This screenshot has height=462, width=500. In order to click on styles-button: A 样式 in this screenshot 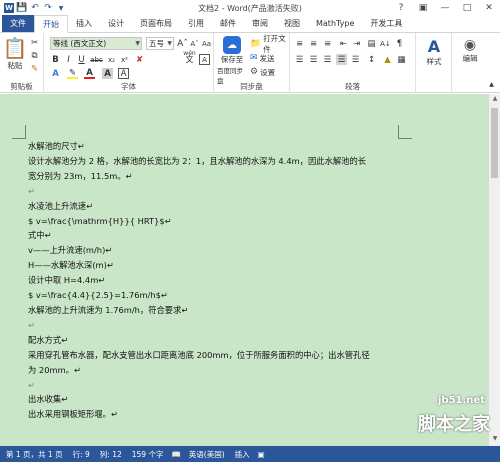, I will do `click(434, 52)`.